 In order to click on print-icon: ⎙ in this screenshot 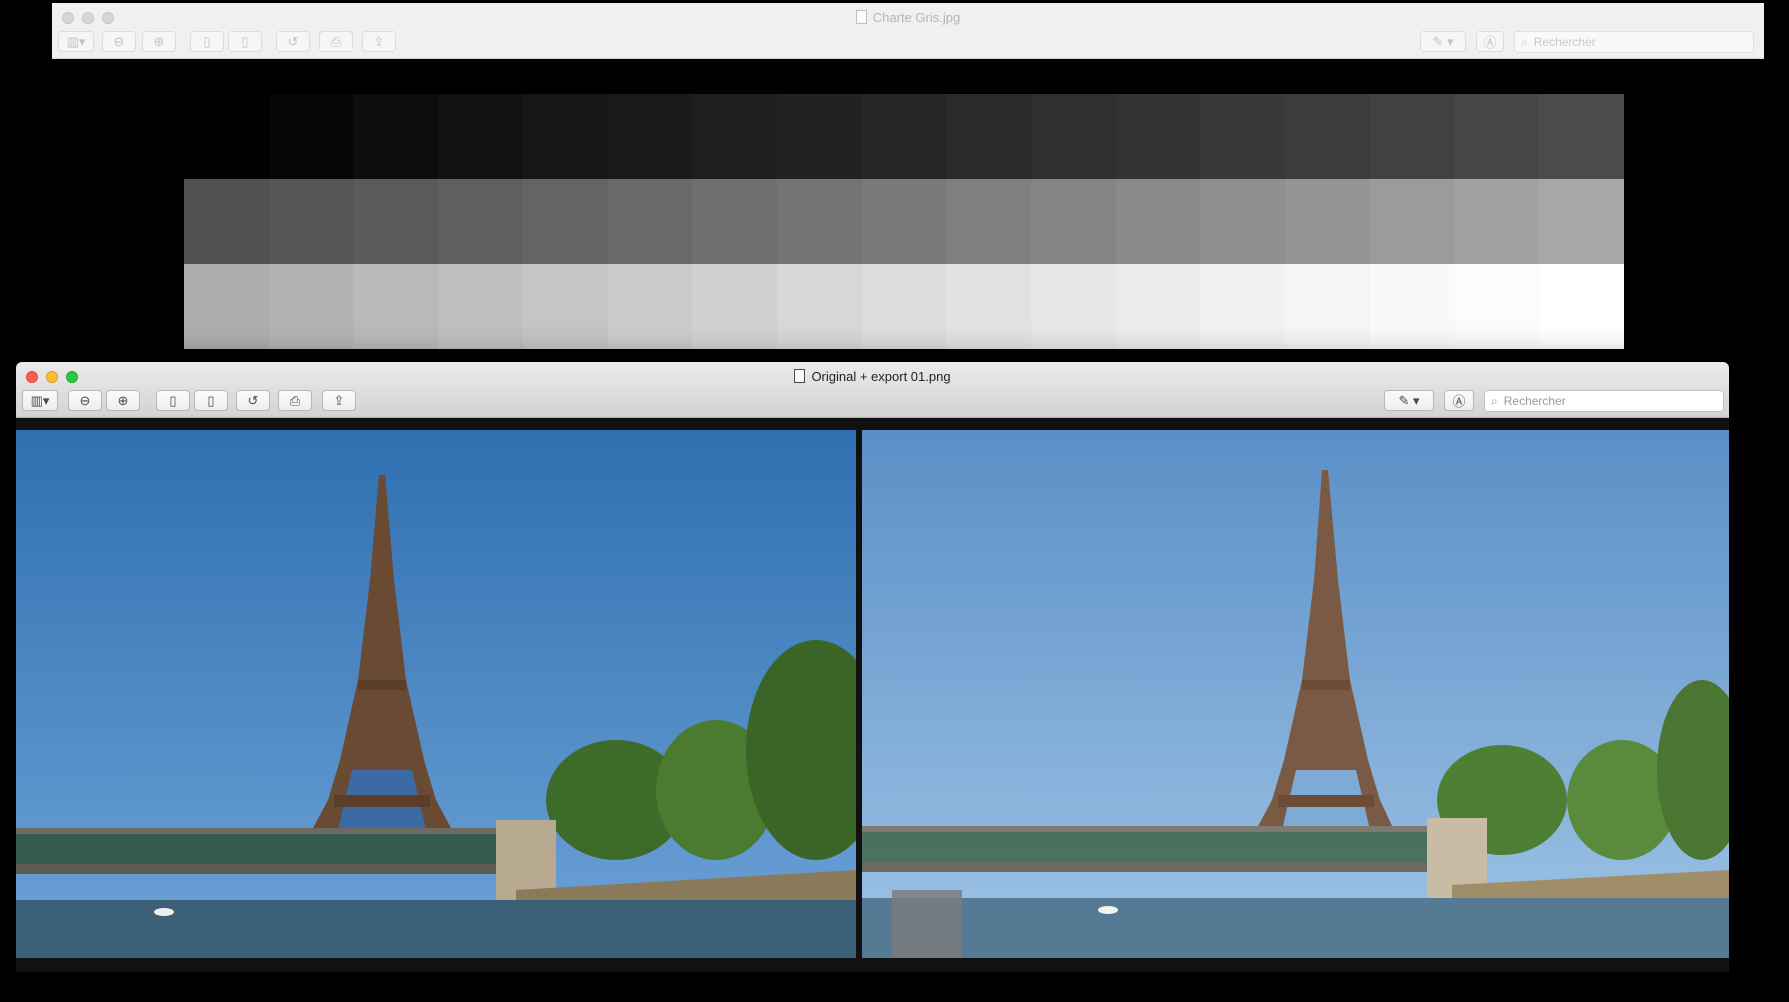, I will do `click(336, 41)`.